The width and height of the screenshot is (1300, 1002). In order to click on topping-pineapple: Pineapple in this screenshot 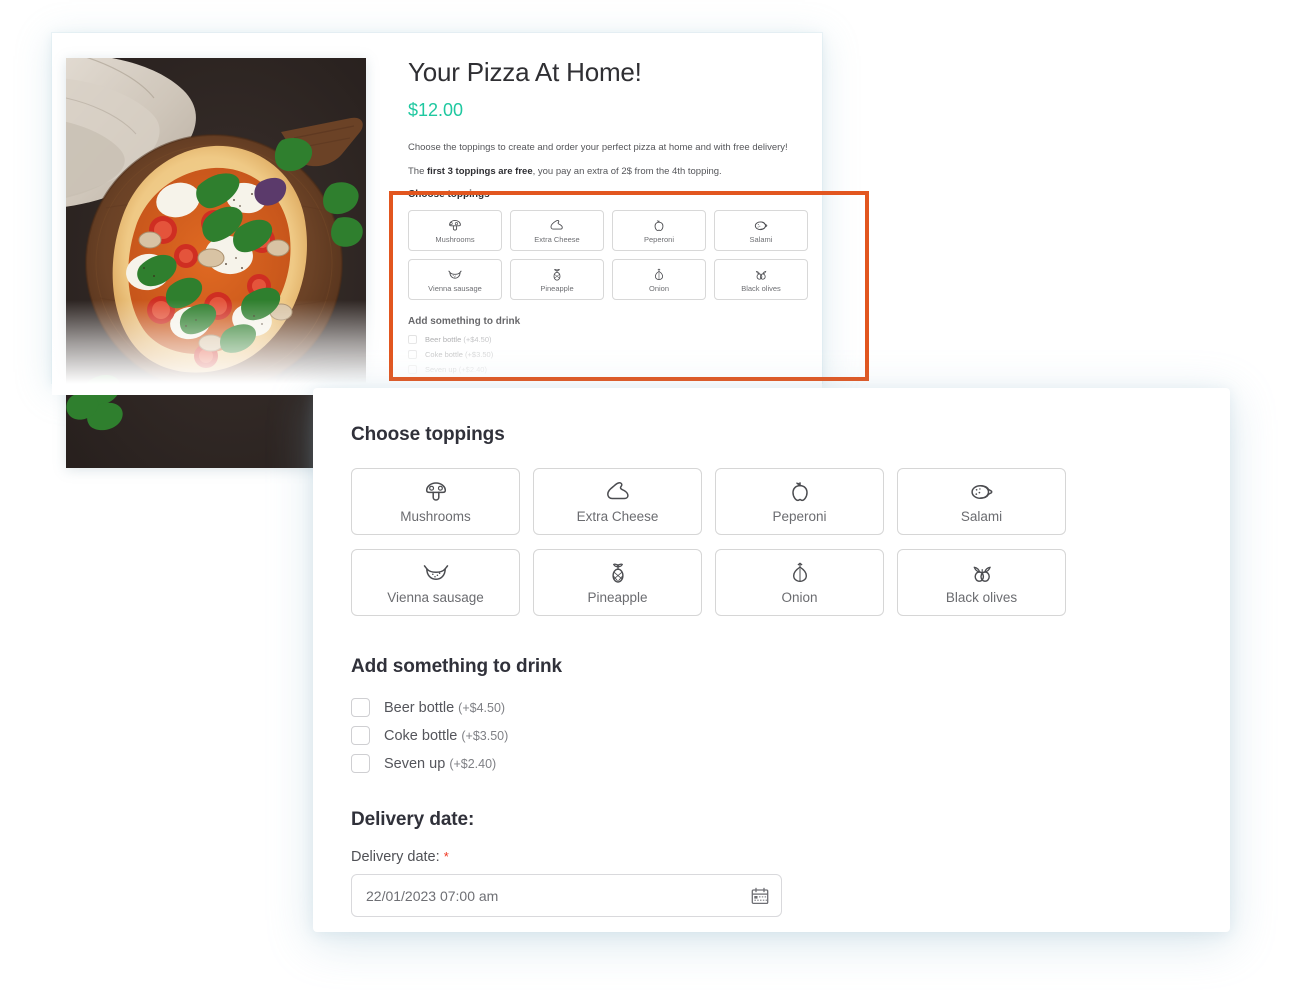, I will do `click(617, 582)`.